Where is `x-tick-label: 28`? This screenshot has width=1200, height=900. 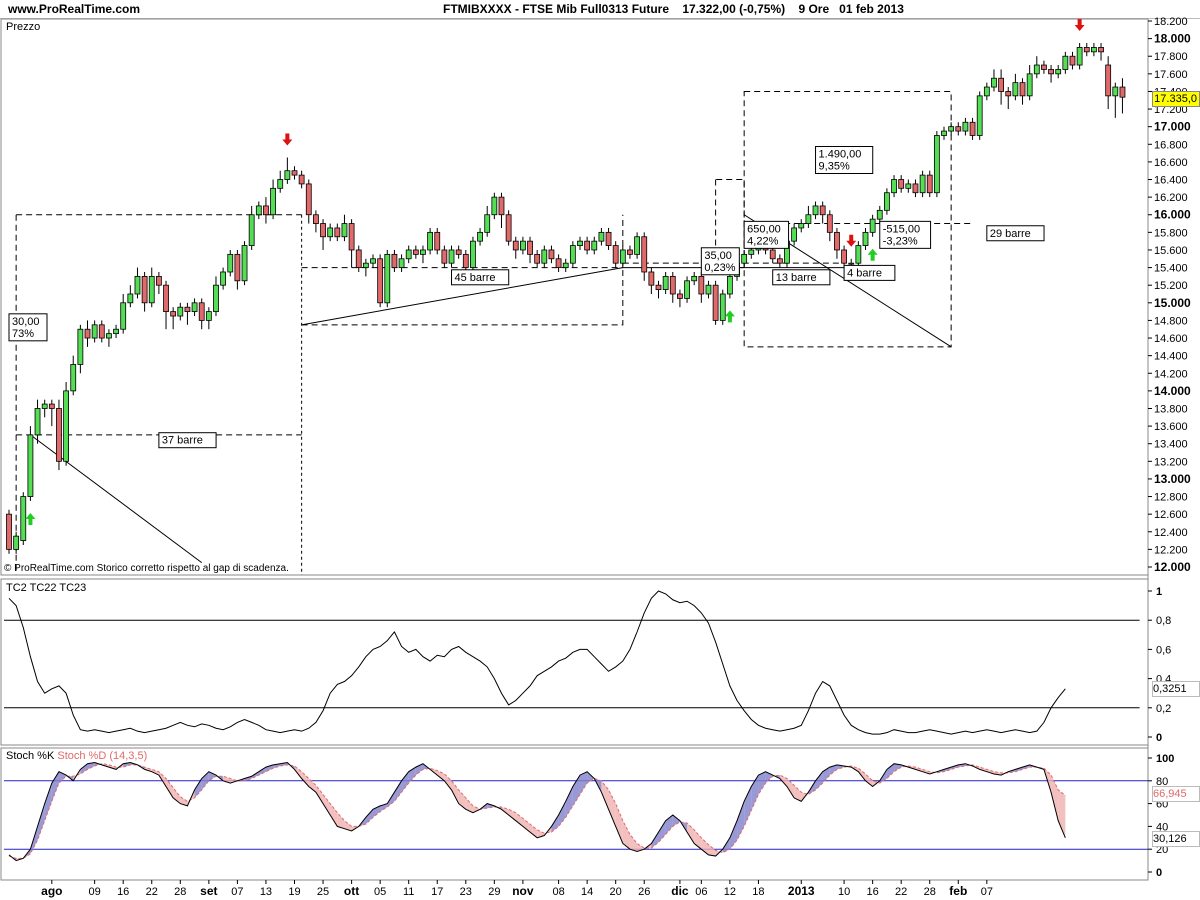 x-tick-label: 28 is located at coordinates (930, 892).